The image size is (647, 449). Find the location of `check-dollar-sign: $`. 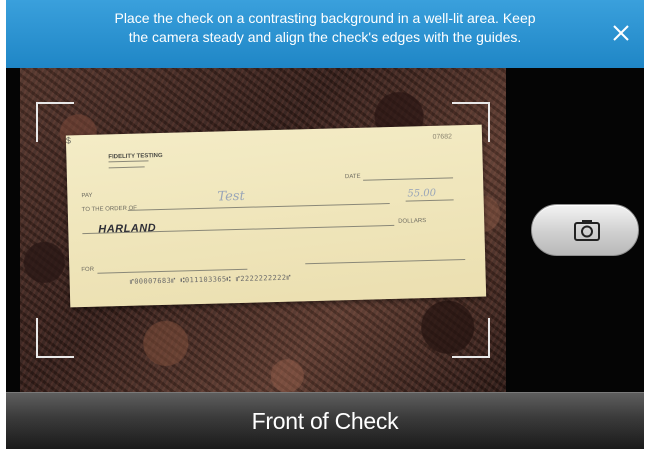

check-dollar-sign: $ is located at coordinates (68, 140).